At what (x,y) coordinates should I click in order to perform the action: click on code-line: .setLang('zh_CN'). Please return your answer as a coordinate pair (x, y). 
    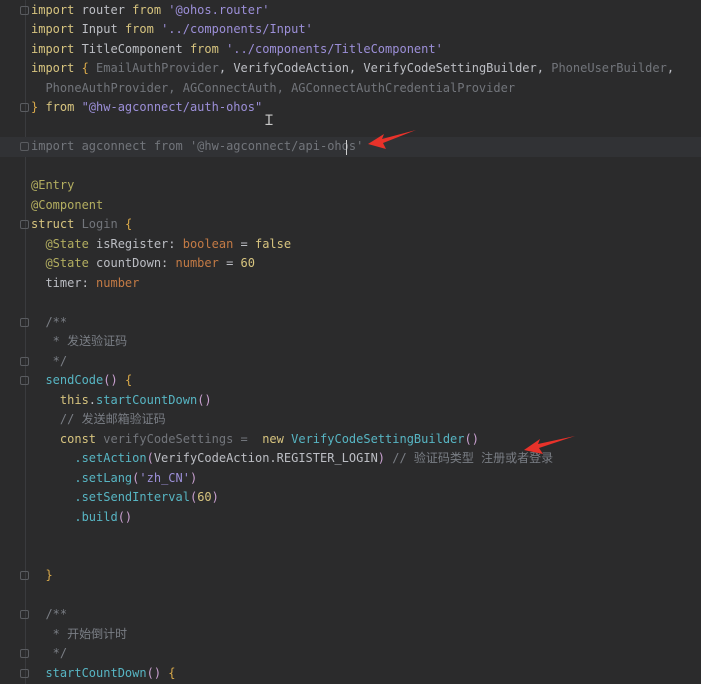
    Looking at the image, I should click on (114, 479).